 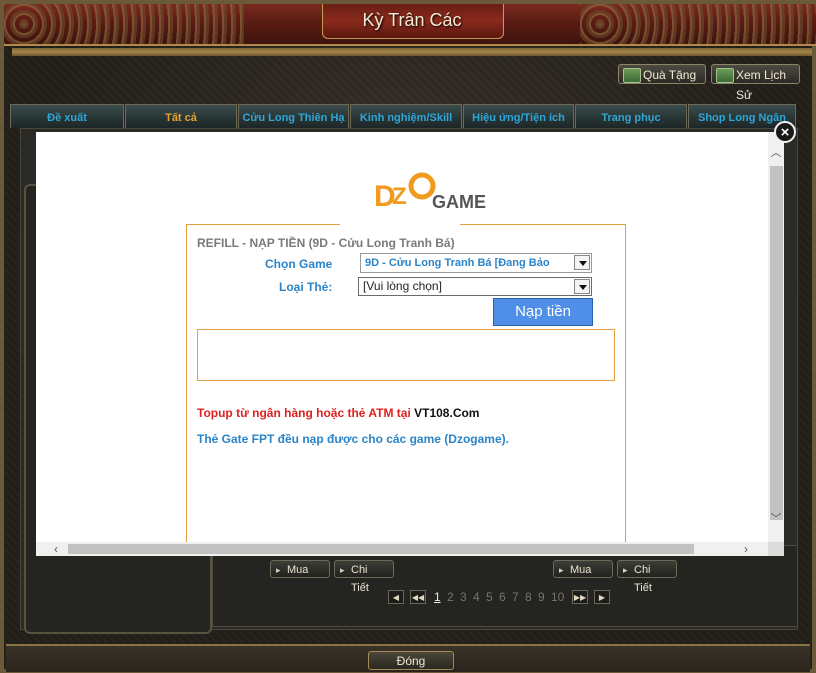 What do you see at coordinates (475, 286) in the screenshot?
I see `card-type-select: [Vui lòng chọn]` at bounding box center [475, 286].